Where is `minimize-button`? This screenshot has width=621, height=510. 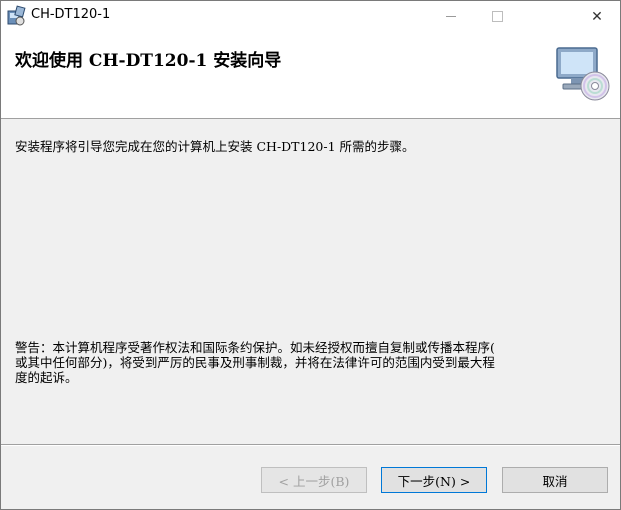
minimize-button is located at coordinates (451, 16).